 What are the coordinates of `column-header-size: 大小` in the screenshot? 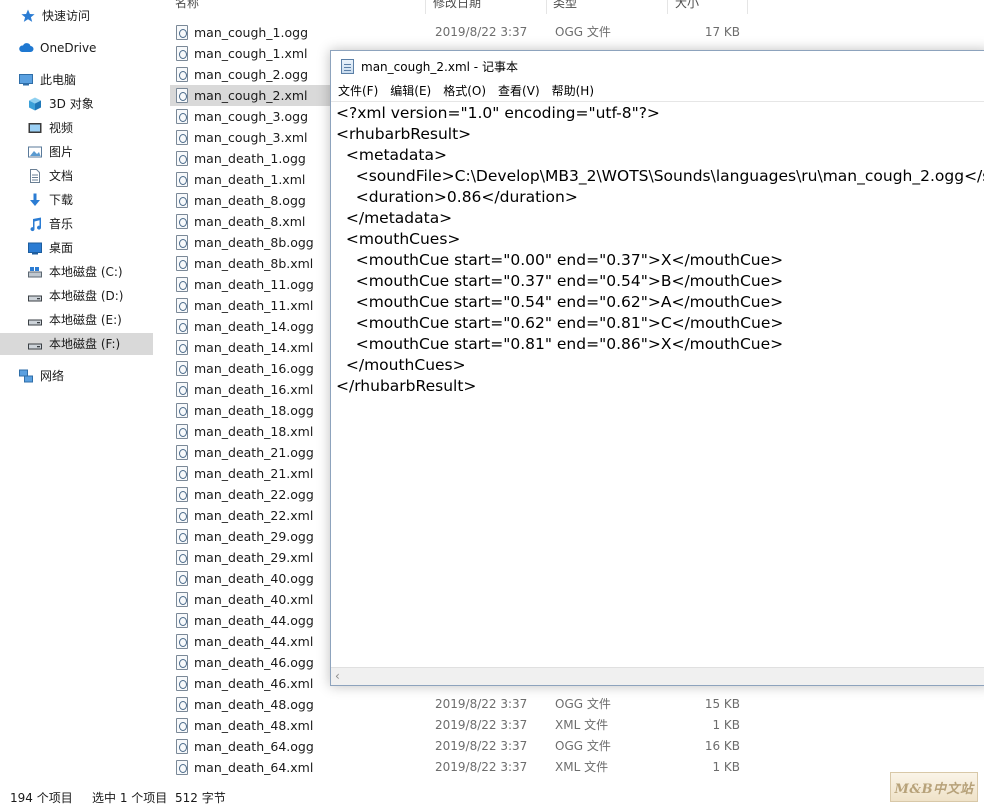 It's located at (687, 7).